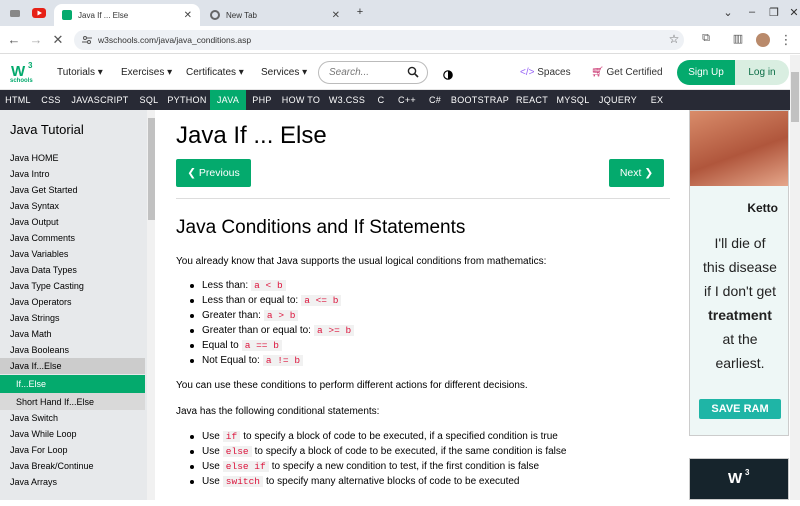 The image size is (800, 506). I want to click on sidebar-item-java-intro: Java Intro, so click(72, 174).